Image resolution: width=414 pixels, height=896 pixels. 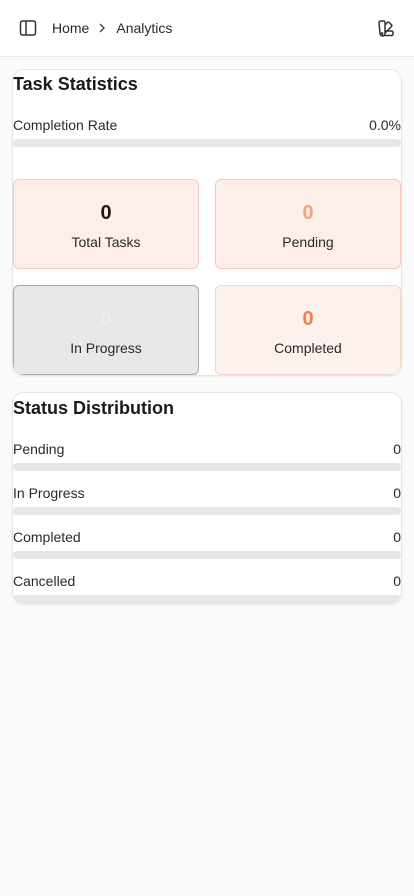 What do you see at coordinates (207, 555) in the screenshot?
I see `status-bar-completed` at bounding box center [207, 555].